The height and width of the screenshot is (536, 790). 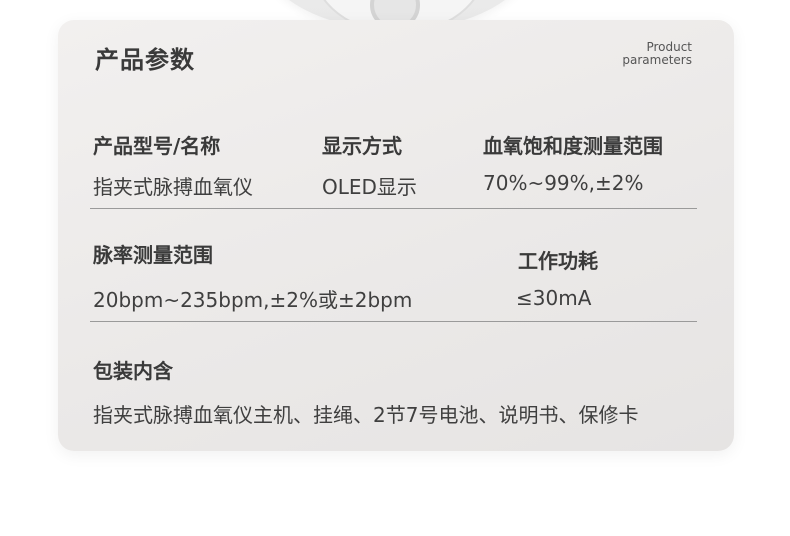 What do you see at coordinates (657, 60) in the screenshot?
I see `subtitle-line-2: parameters` at bounding box center [657, 60].